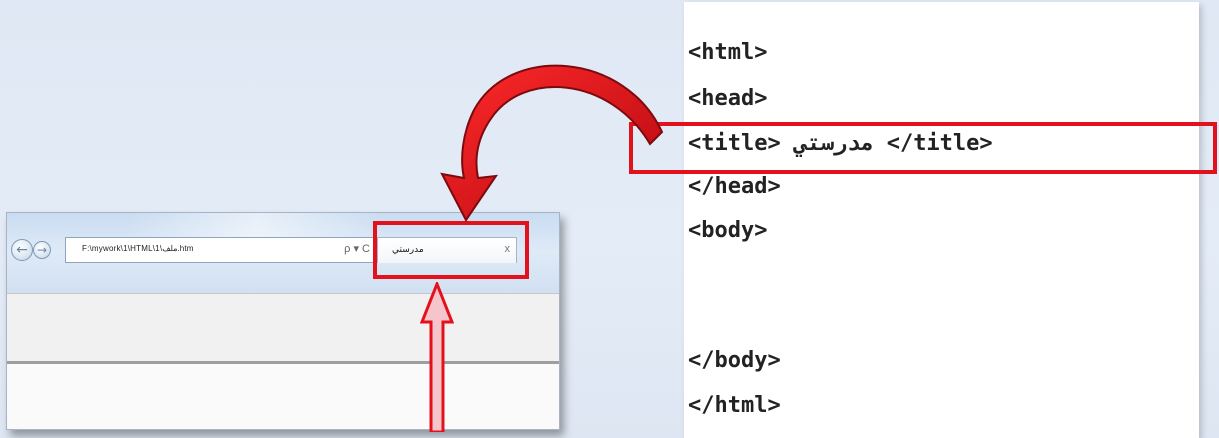  I want to click on address-bar: F:\mywork\1\HTML\1\ملف.htm ρ ▾ C, so click(220, 250).